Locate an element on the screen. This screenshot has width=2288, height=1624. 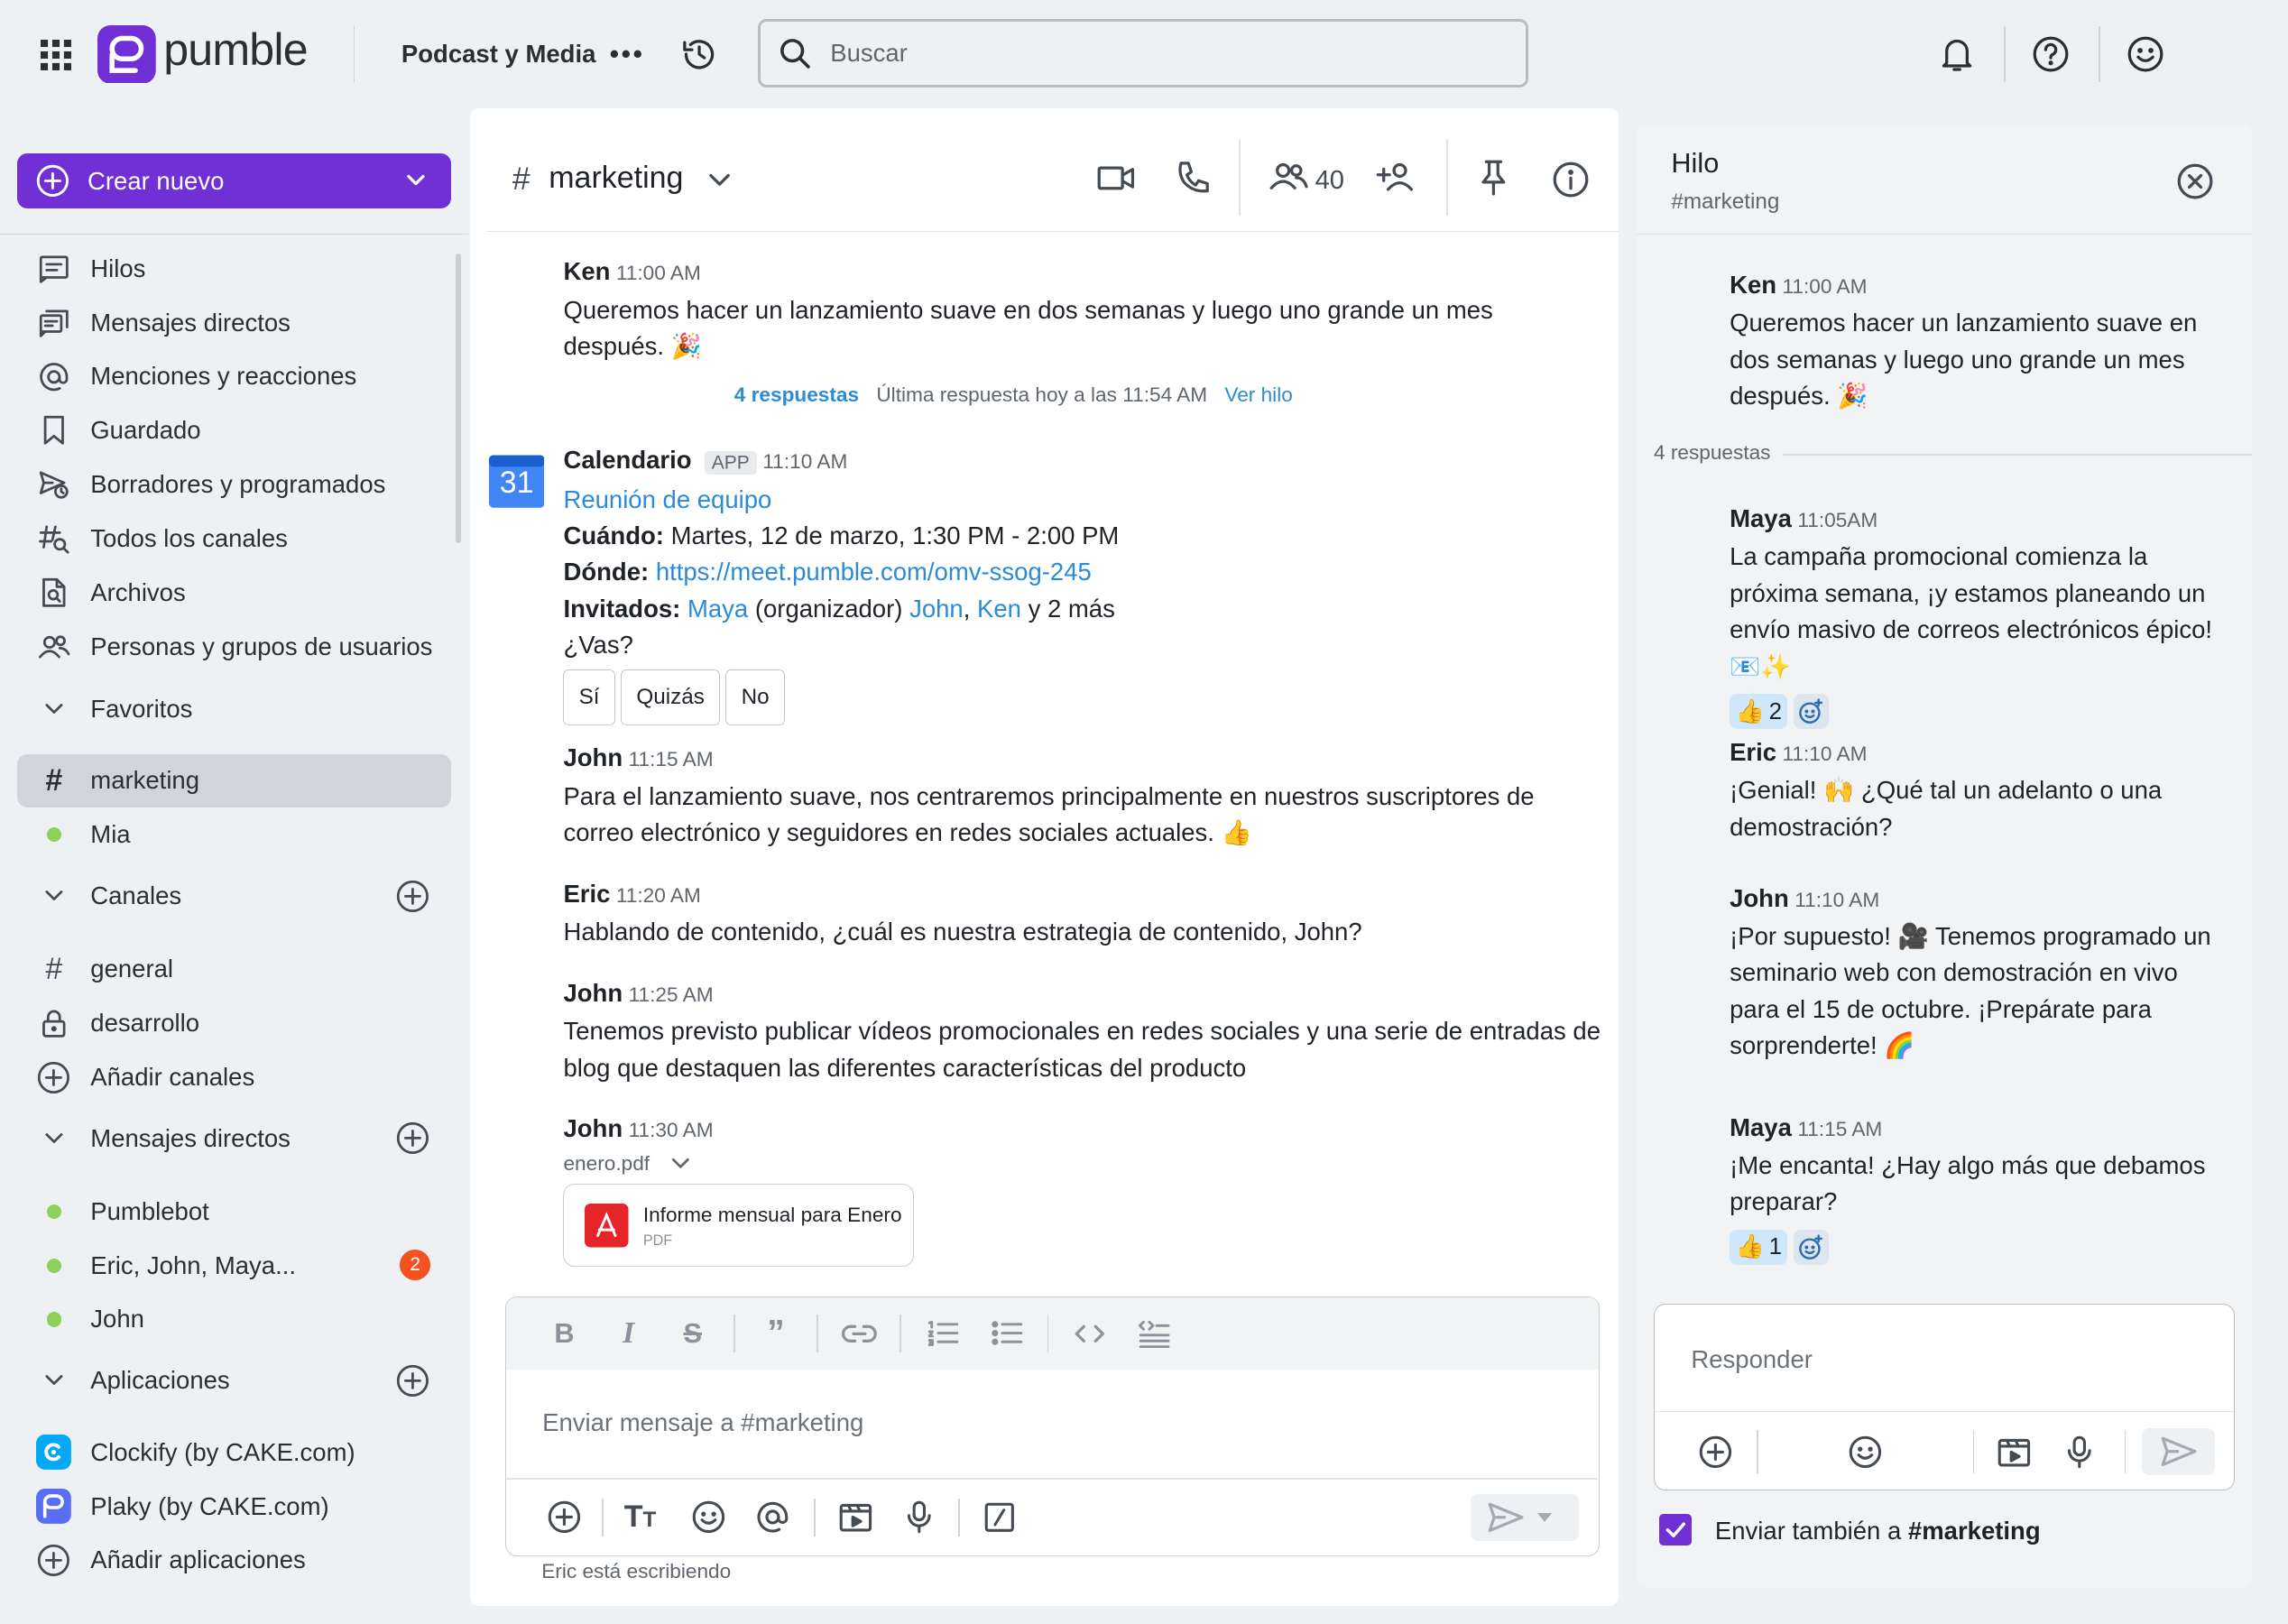
sidebar-item-mentions: Menciones y reacciones is located at coordinates (233, 376).